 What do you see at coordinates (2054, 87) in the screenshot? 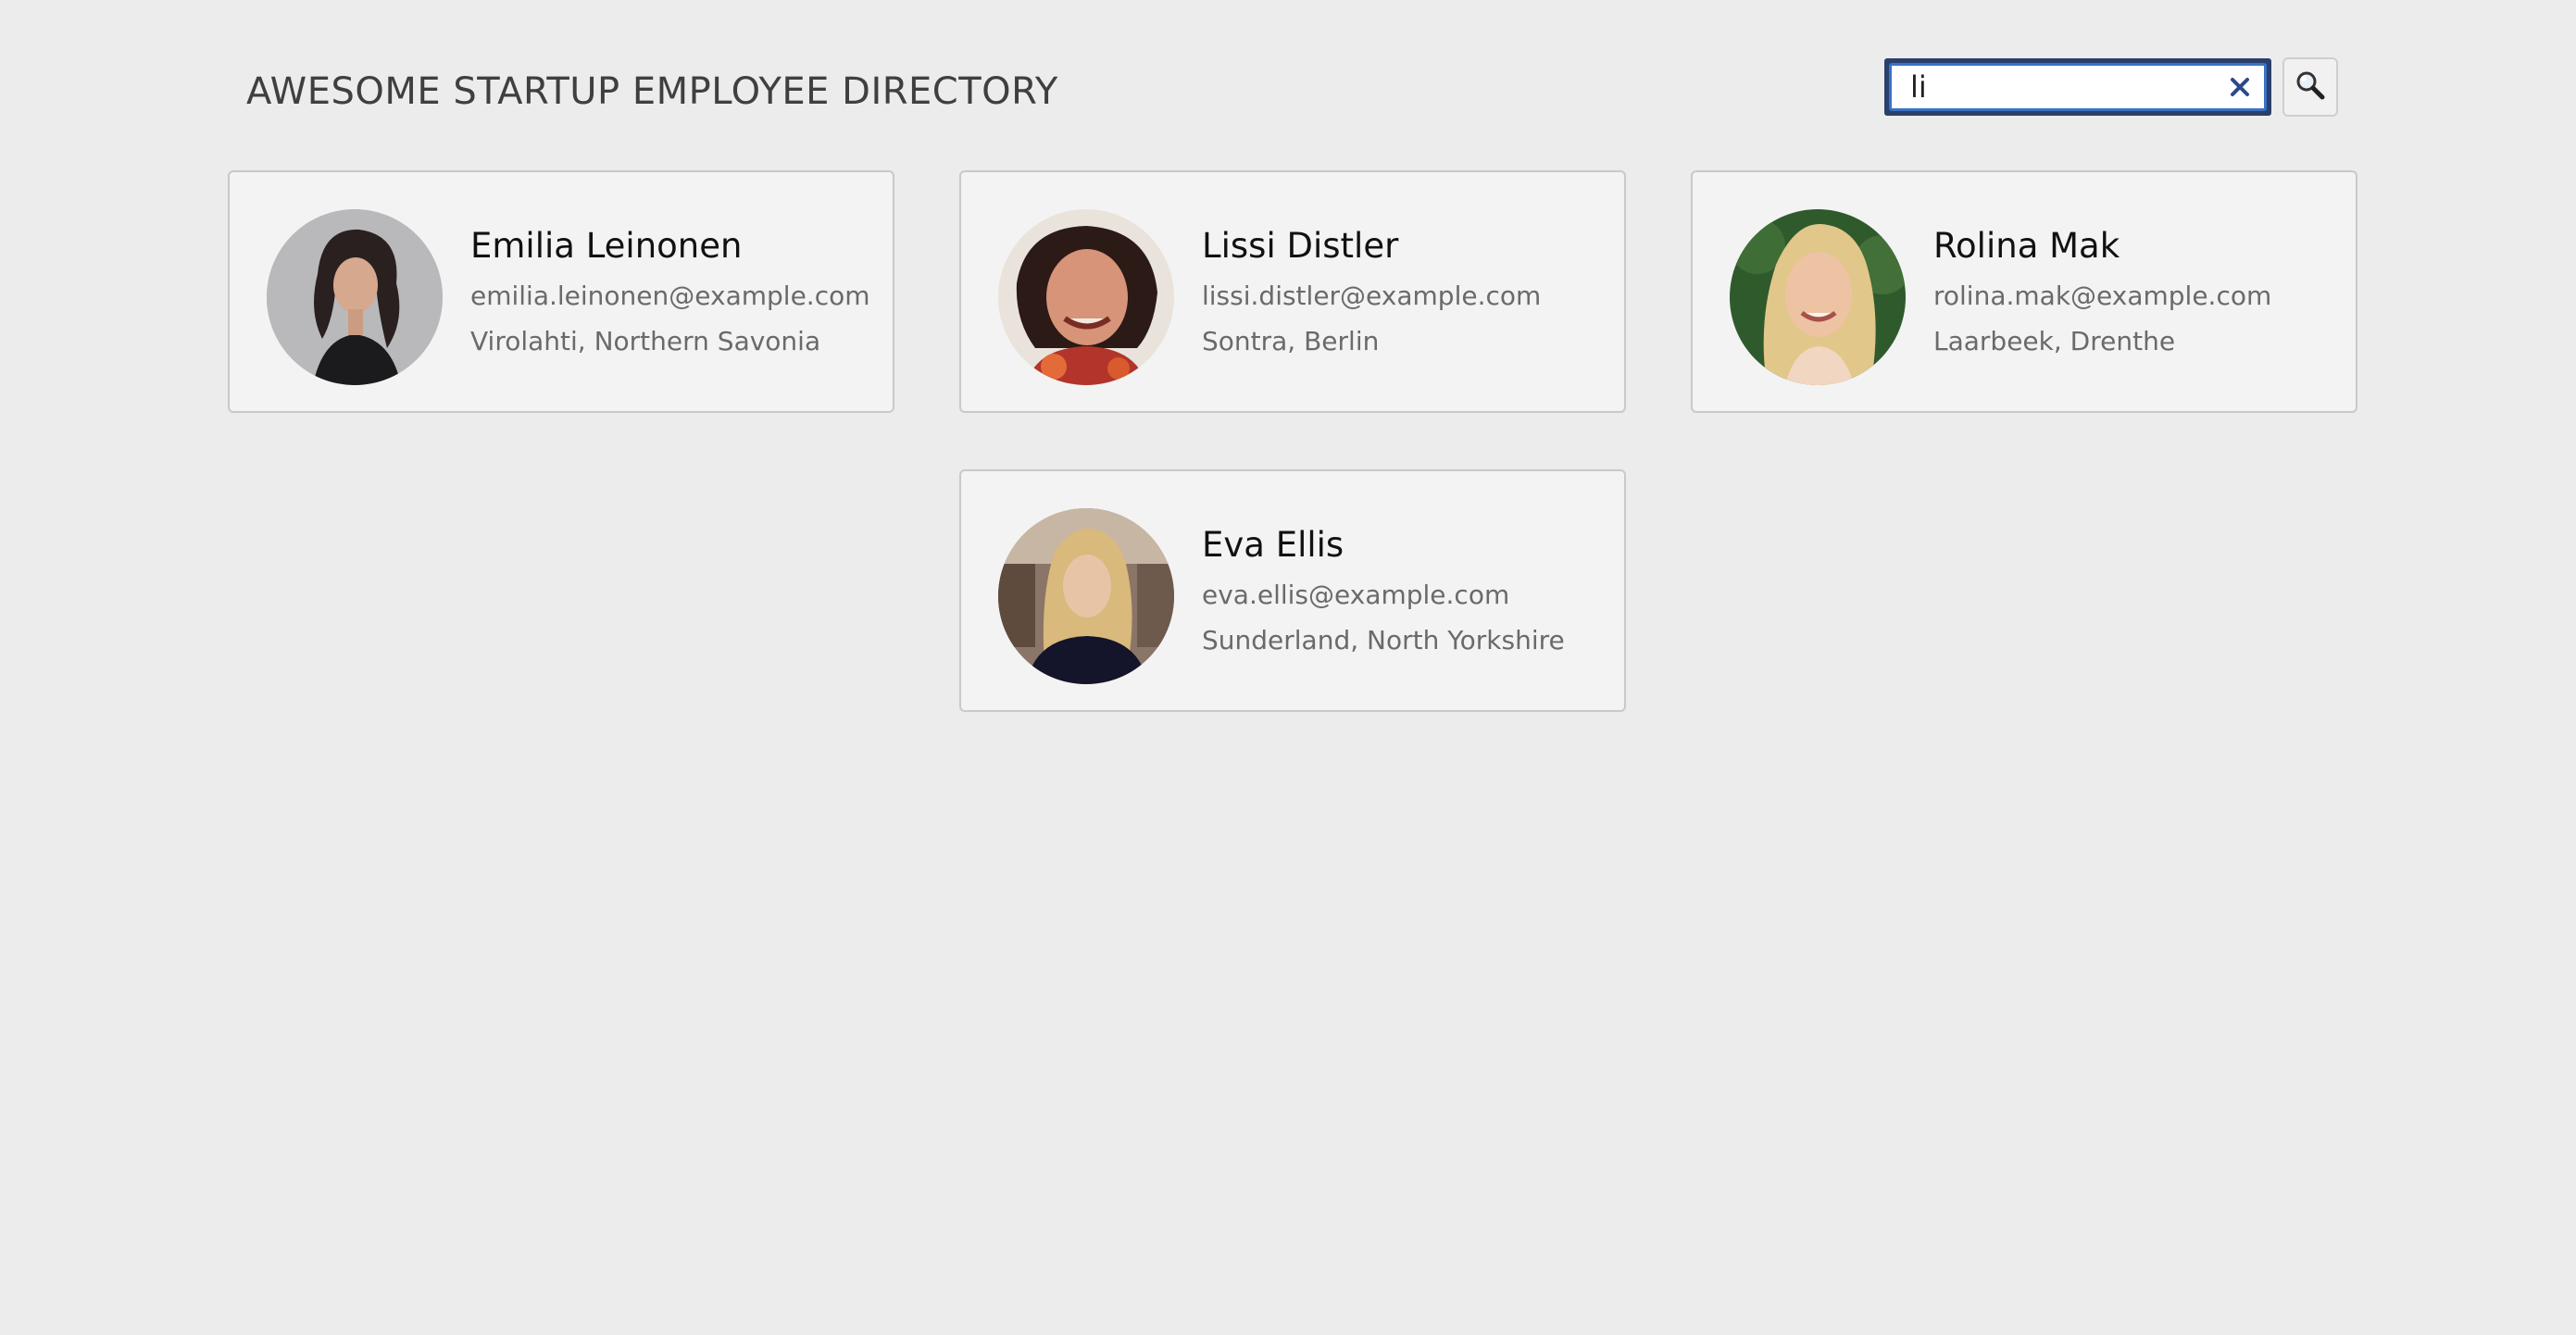
I see `search-input` at bounding box center [2054, 87].